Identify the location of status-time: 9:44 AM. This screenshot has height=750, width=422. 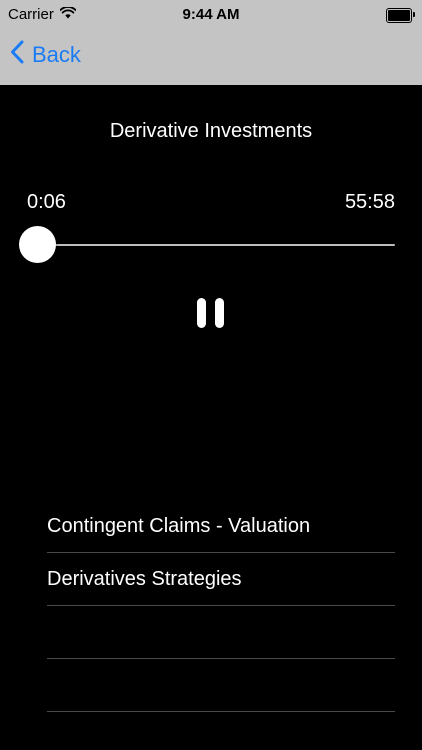
(211, 14).